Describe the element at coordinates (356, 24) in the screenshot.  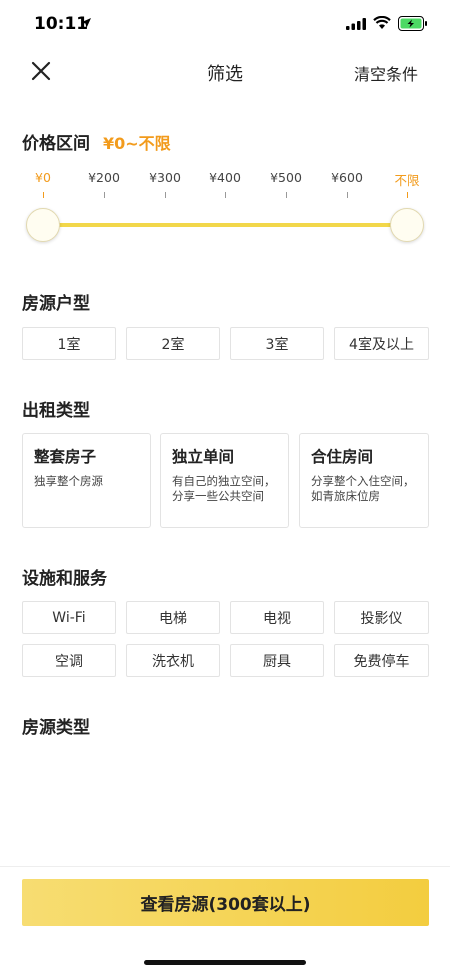
I see `cellular-signal-icon` at that location.